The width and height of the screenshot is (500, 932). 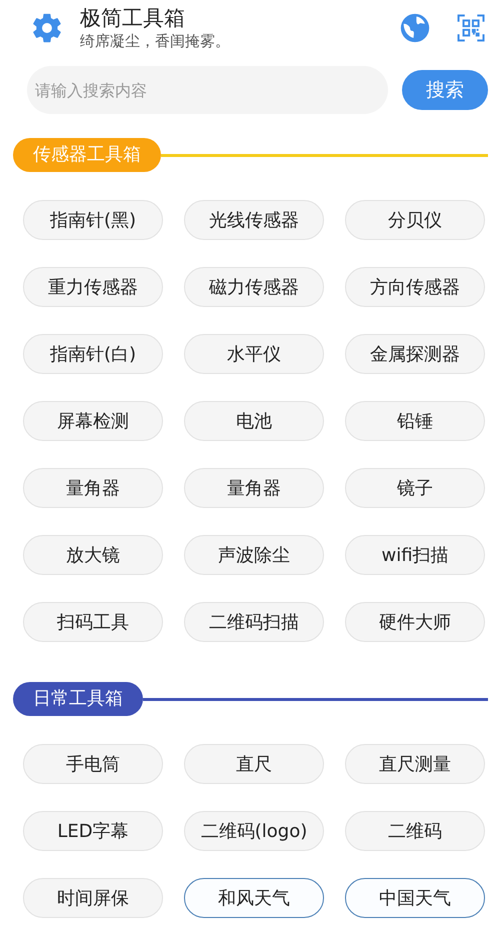 I want to click on tool-button: LED字幕, so click(x=93, y=831).